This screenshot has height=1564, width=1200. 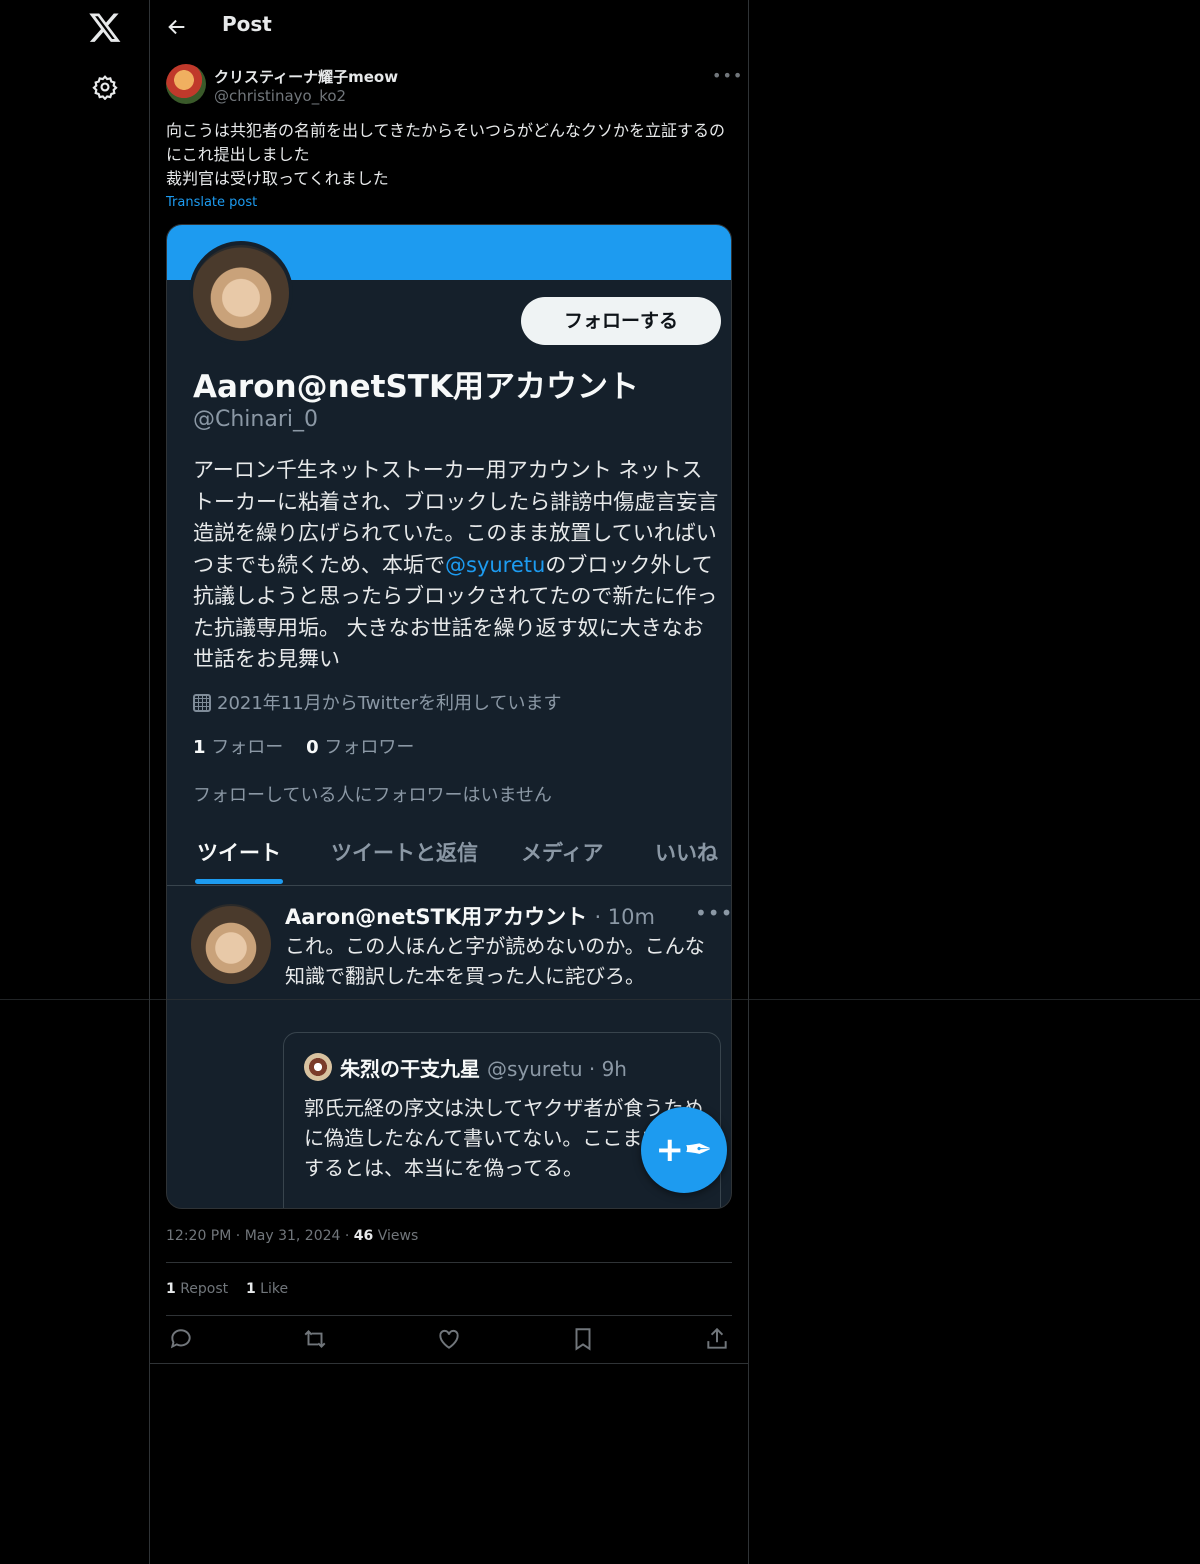 I want to click on post-header: Post, so click(x=449, y=27).